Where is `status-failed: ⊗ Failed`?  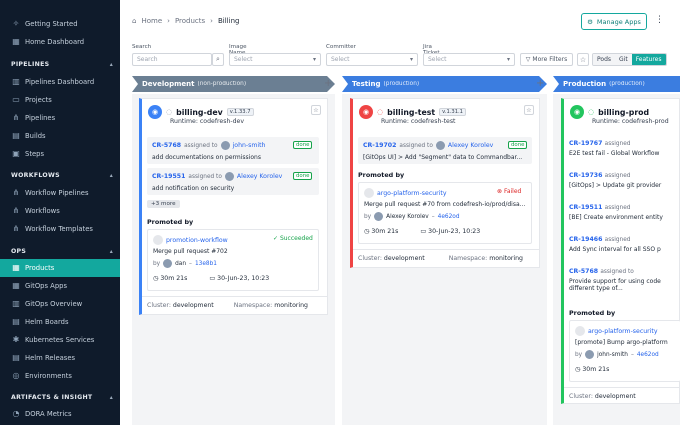 status-failed: ⊗ Failed is located at coordinates (509, 191).